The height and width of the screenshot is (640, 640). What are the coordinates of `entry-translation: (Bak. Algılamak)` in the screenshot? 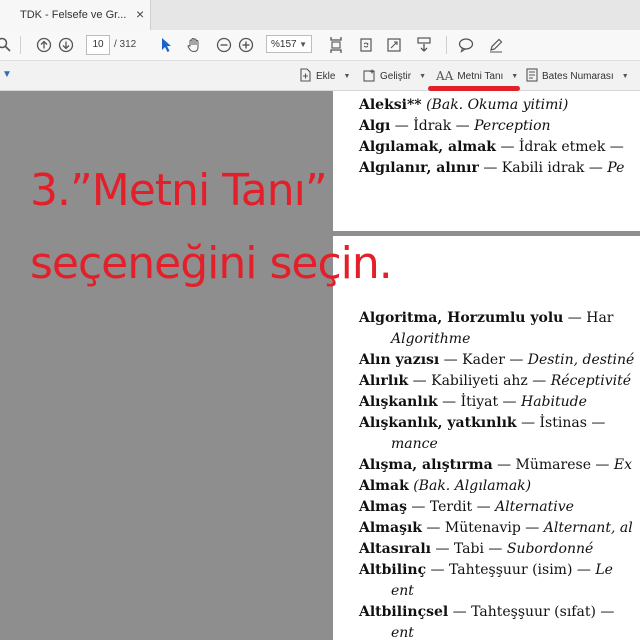 It's located at (472, 486).